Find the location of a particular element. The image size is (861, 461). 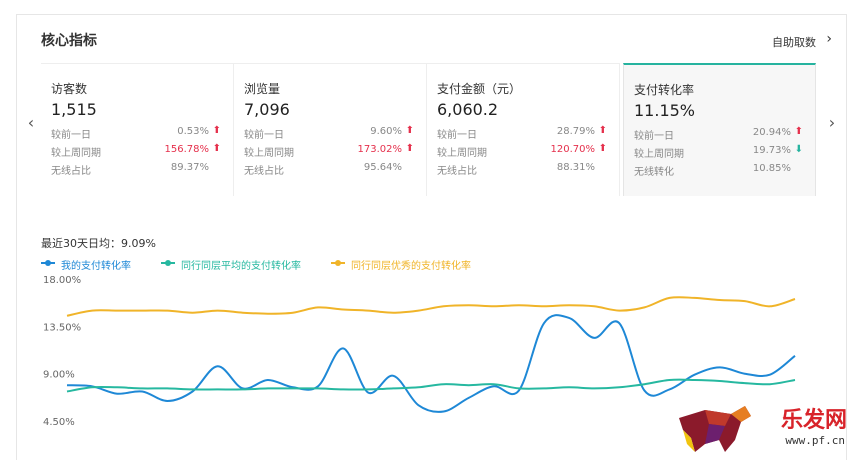

kpi-value: 6,060.2 is located at coordinates (467, 109).